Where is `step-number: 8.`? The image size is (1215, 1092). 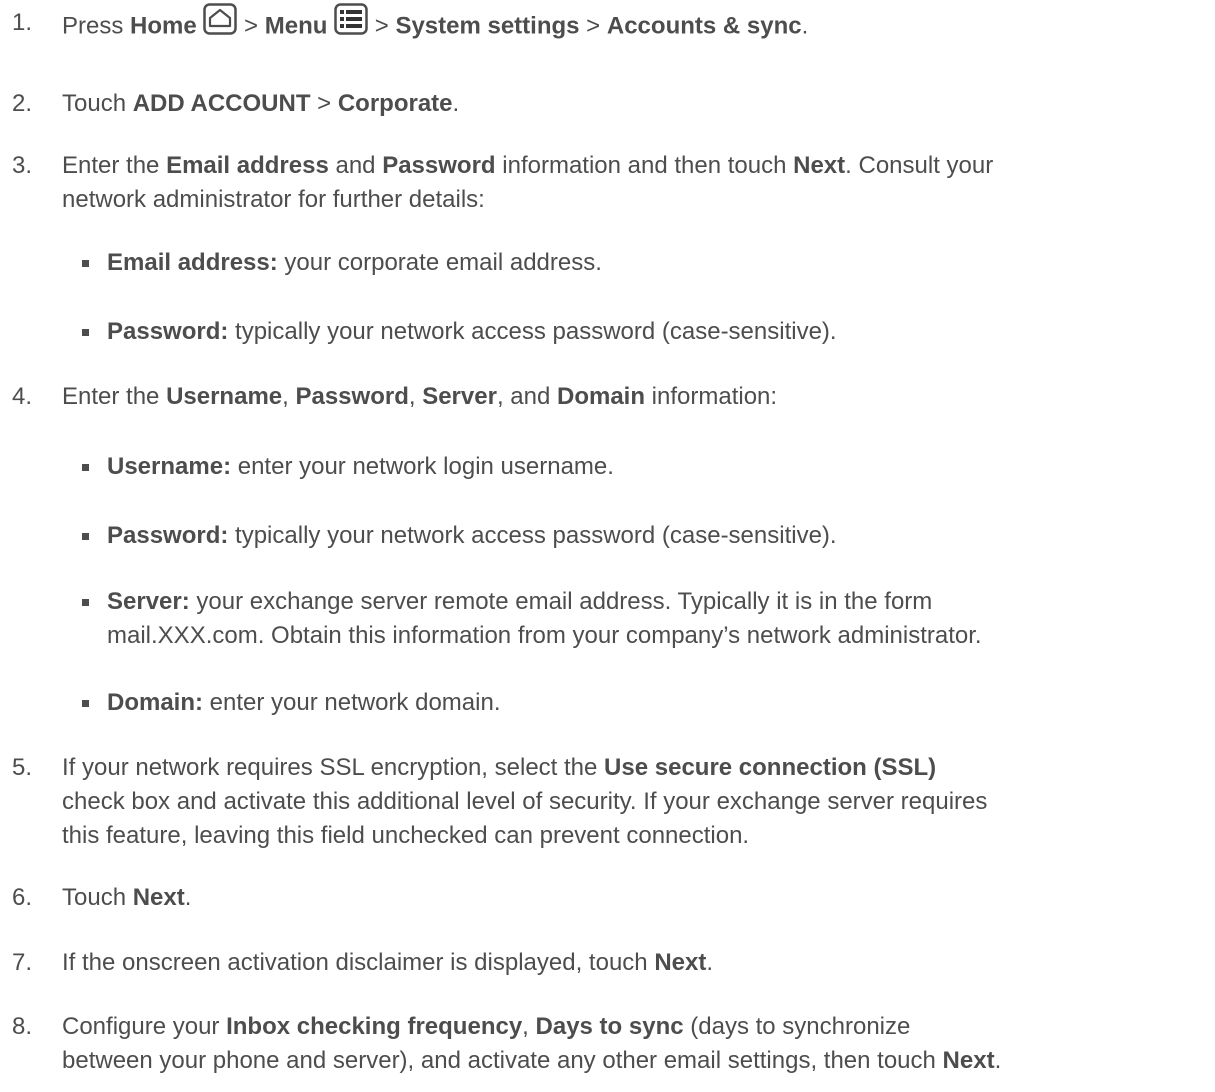 step-number: 8. is located at coordinates (22, 1026).